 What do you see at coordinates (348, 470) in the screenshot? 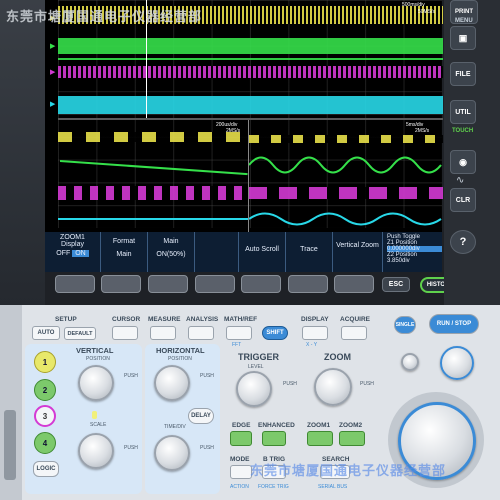
I see `watermark-bottom: 东莞市塘厦国通电子仪器经营部` at bounding box center [348, 470].